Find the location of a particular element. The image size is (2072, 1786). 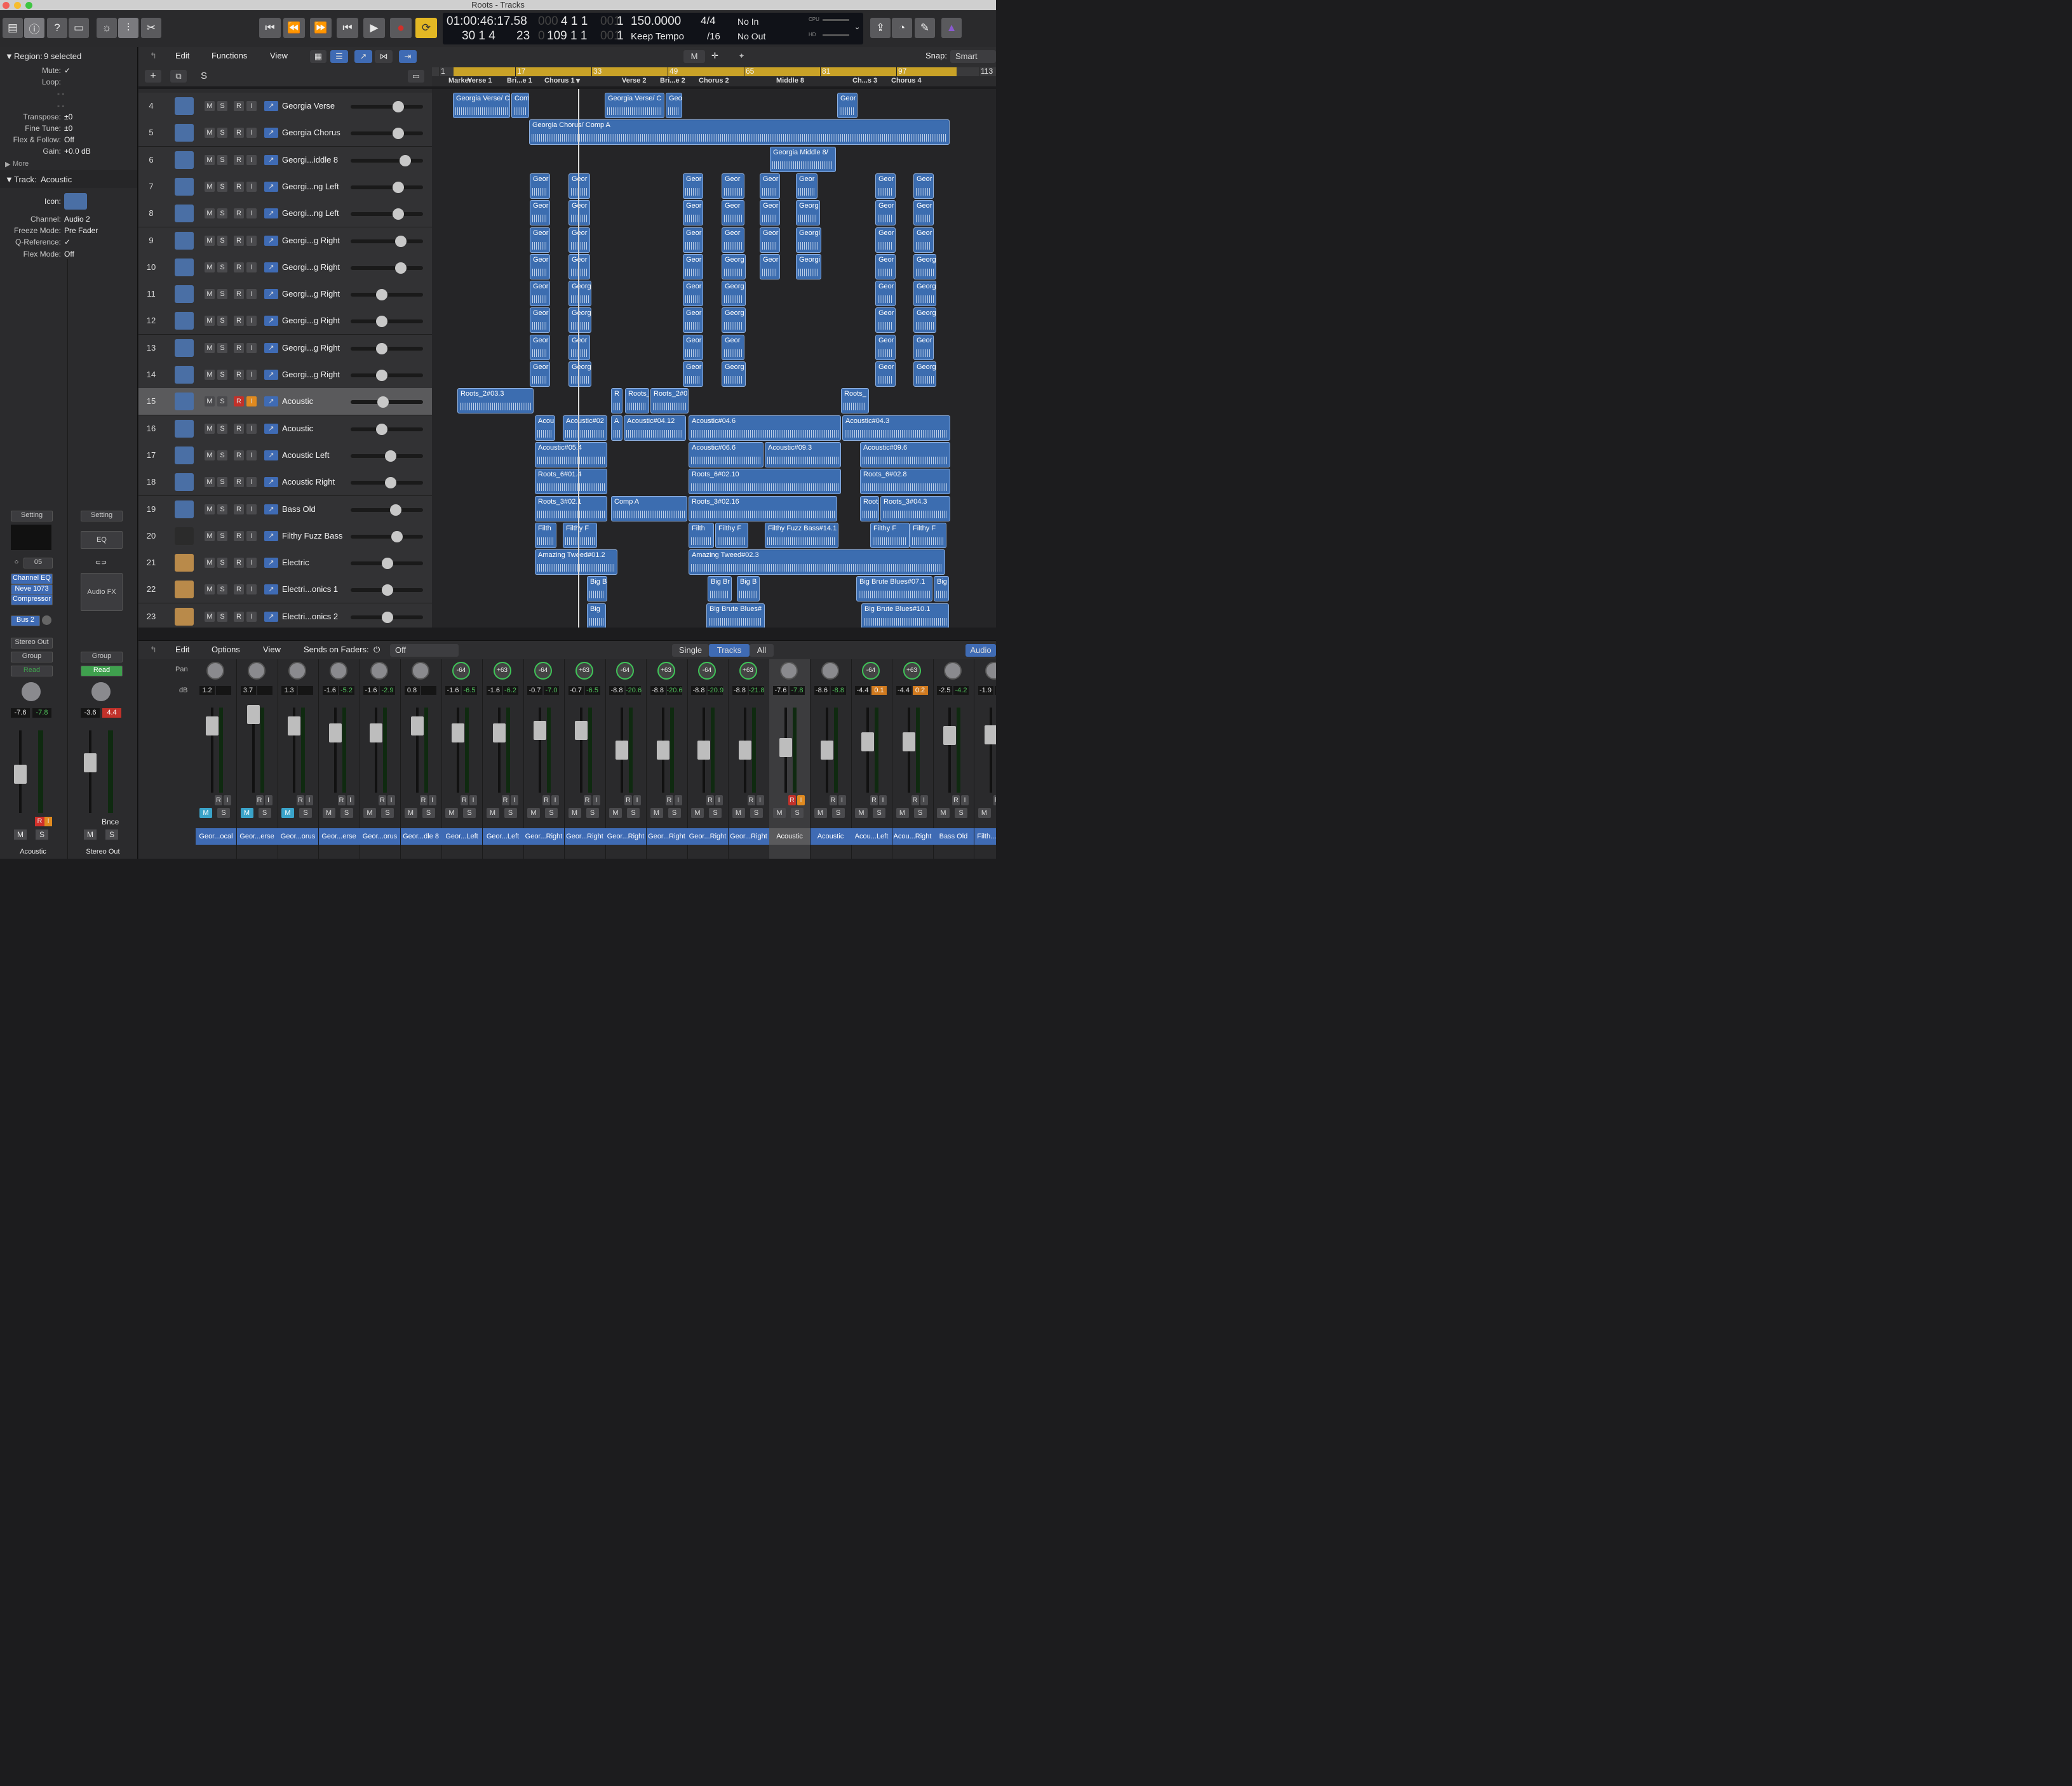

track-name: Georgi...ng Left is located at coordinates (310, 213).